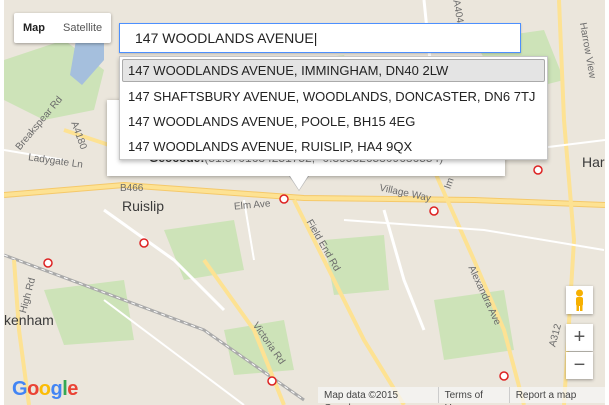  Describe the element at coordinates (143, 206) in the screenshot. I see `place-ruislip: Ruislip` at that location.